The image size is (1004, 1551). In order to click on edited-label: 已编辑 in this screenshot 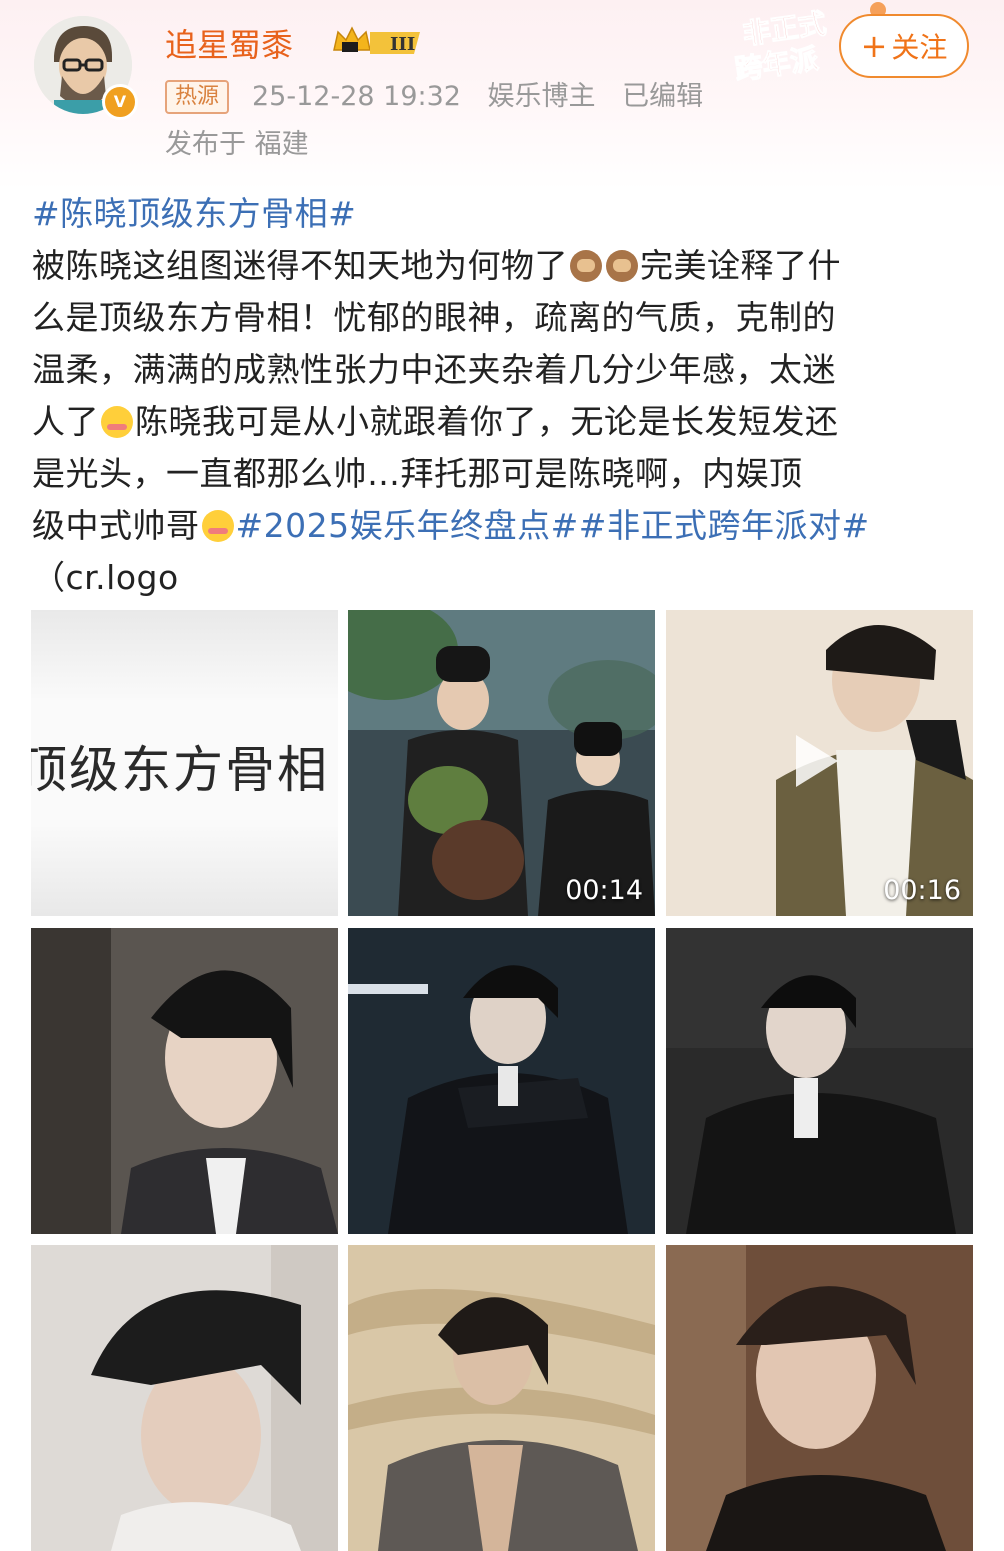, I will do `click(663, 96)`.